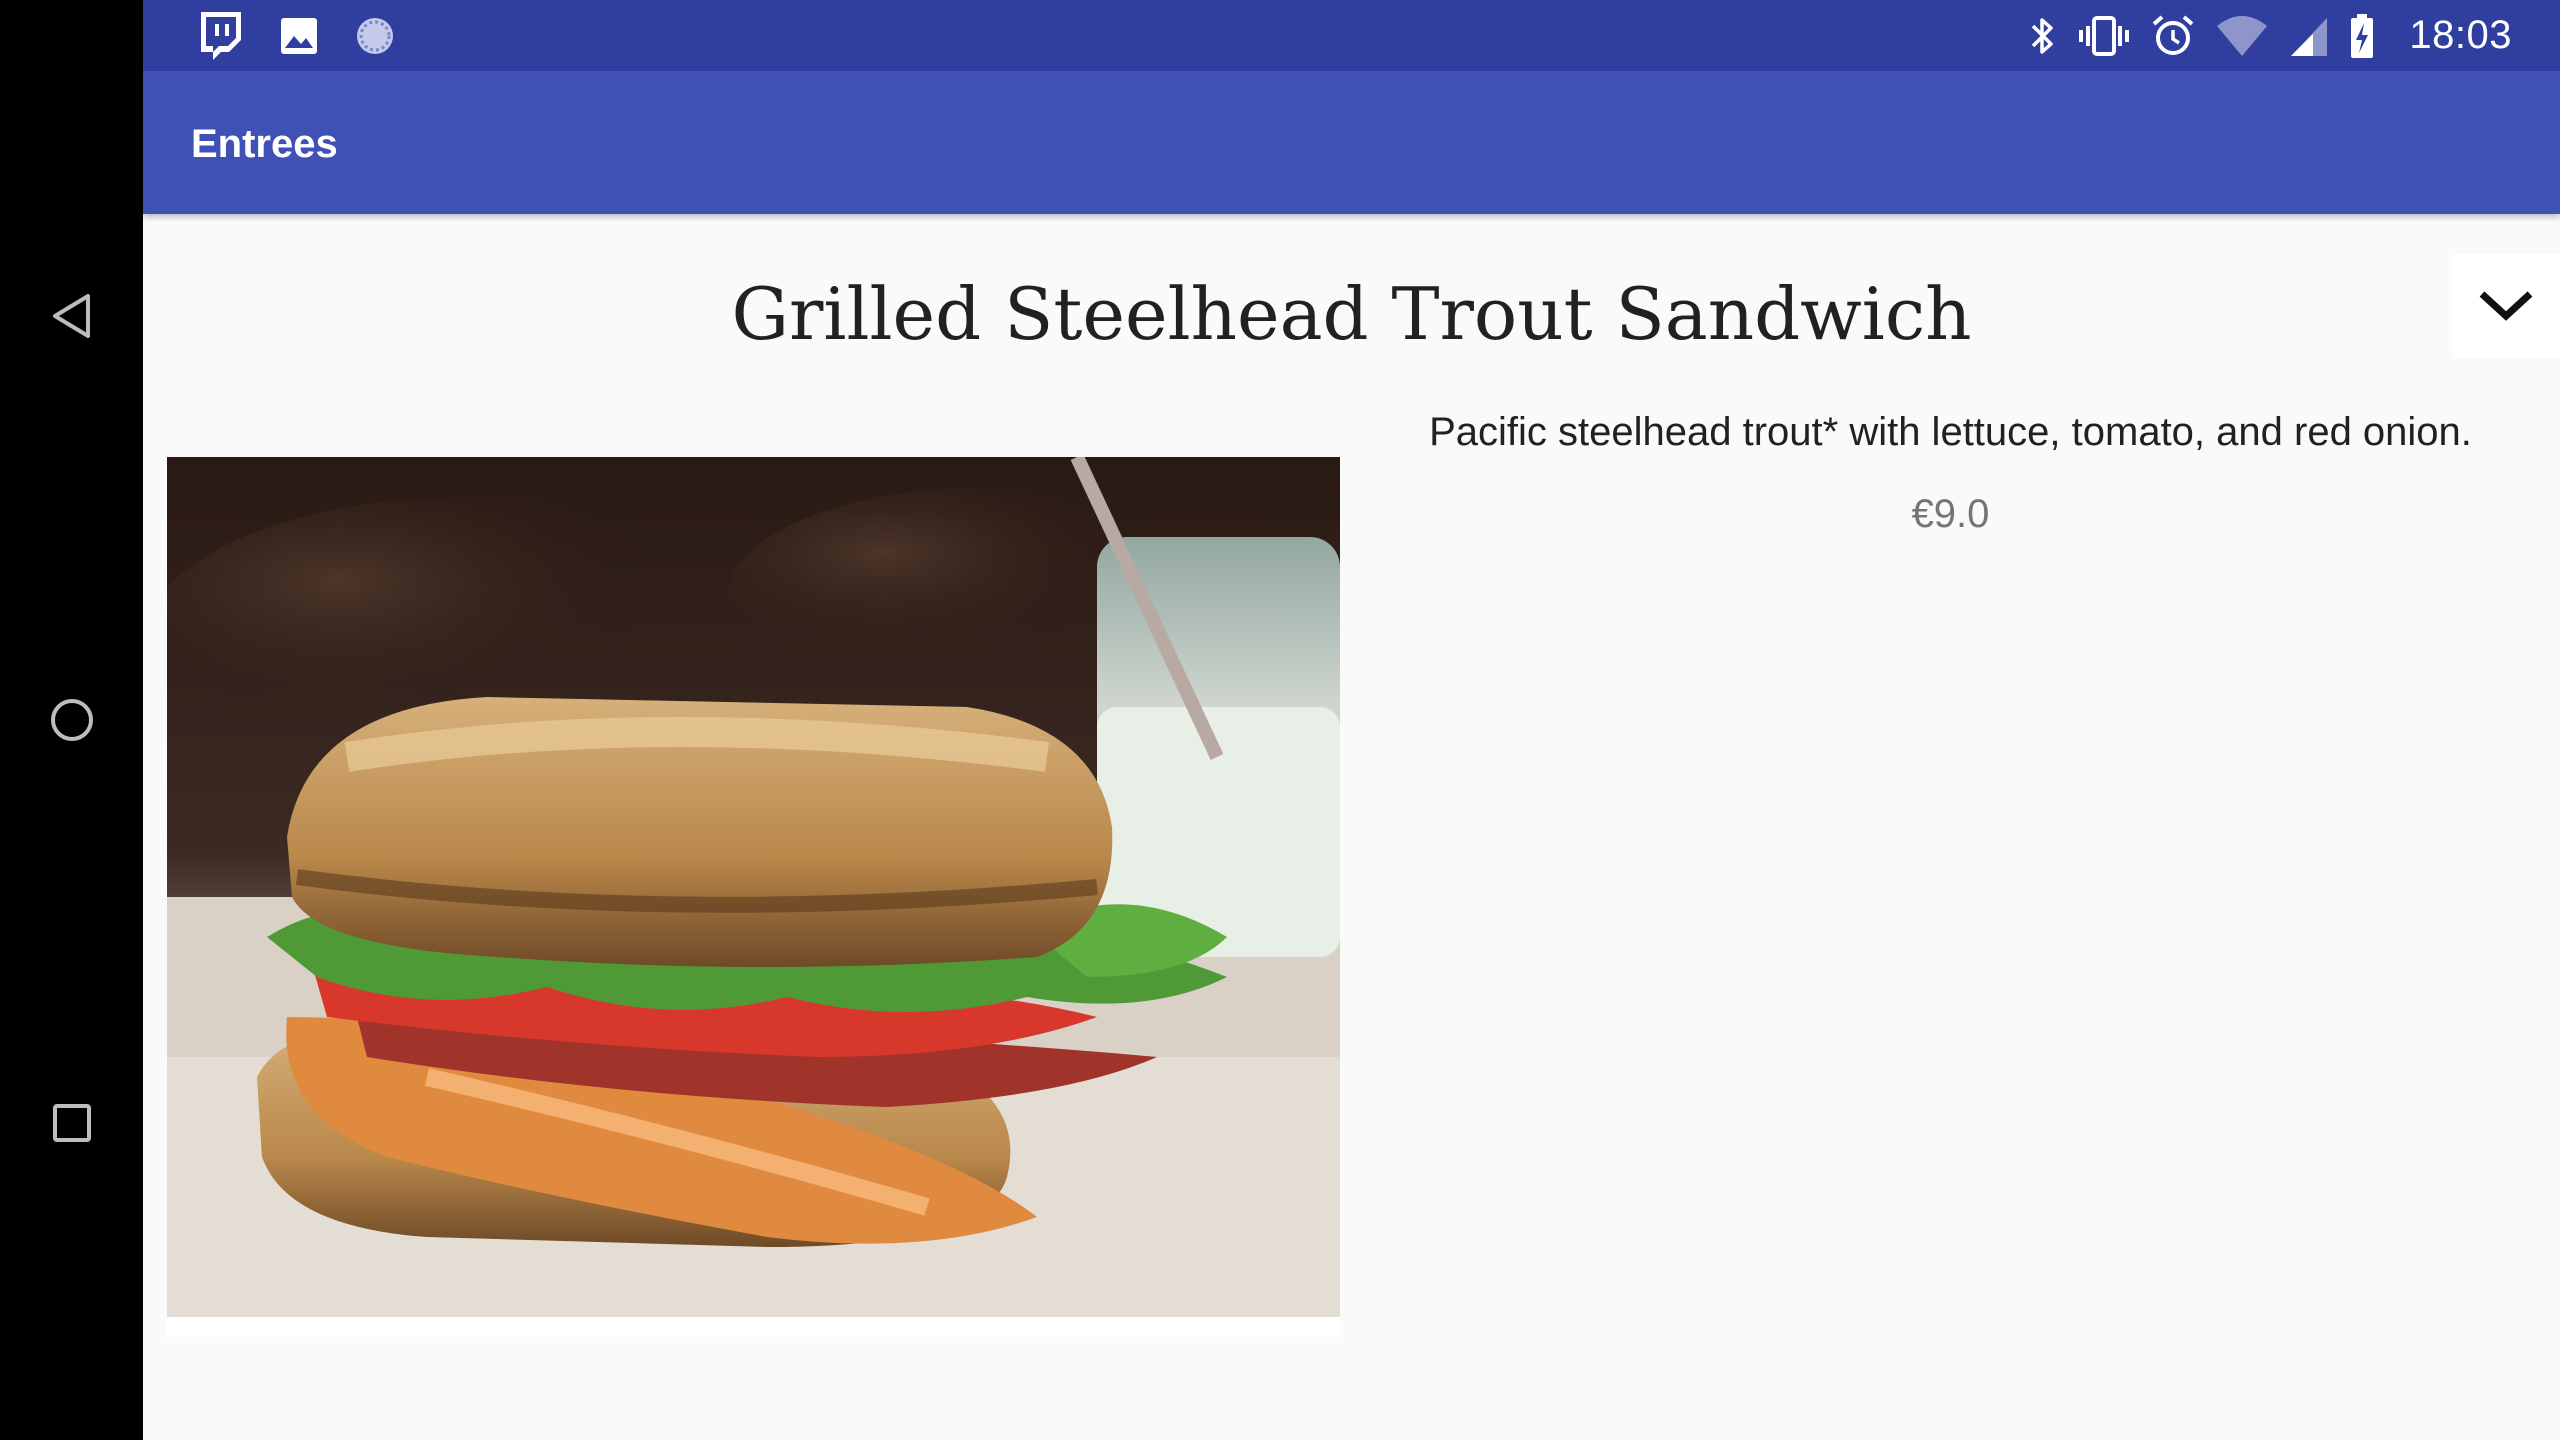 The image size is (2560, 1440). Describe the element at coordinates (221, 35) in the screenshot. I see `twitch-icon` at that location.